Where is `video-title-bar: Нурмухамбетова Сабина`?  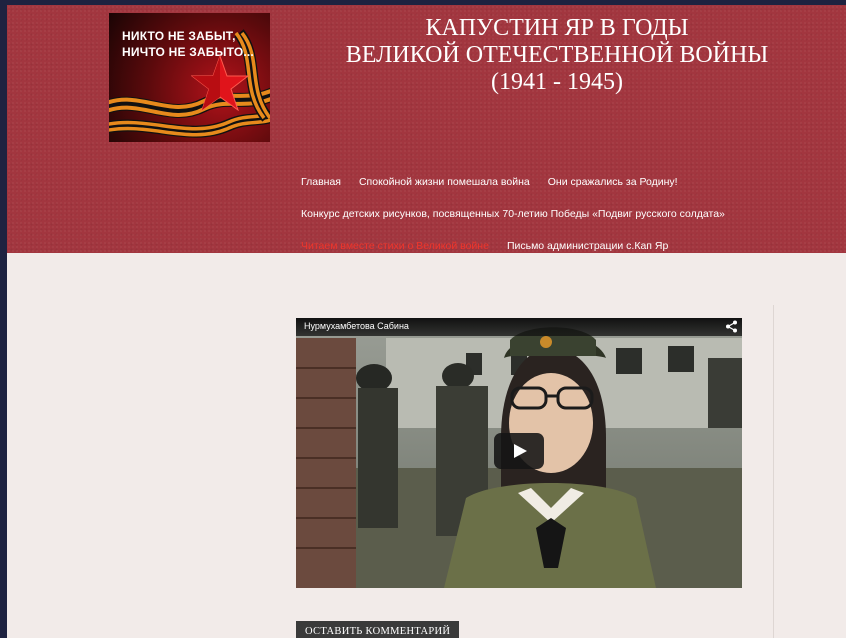 video-title-bar: Нурмухамбетова Сабина is located at coordinates (519, 327).